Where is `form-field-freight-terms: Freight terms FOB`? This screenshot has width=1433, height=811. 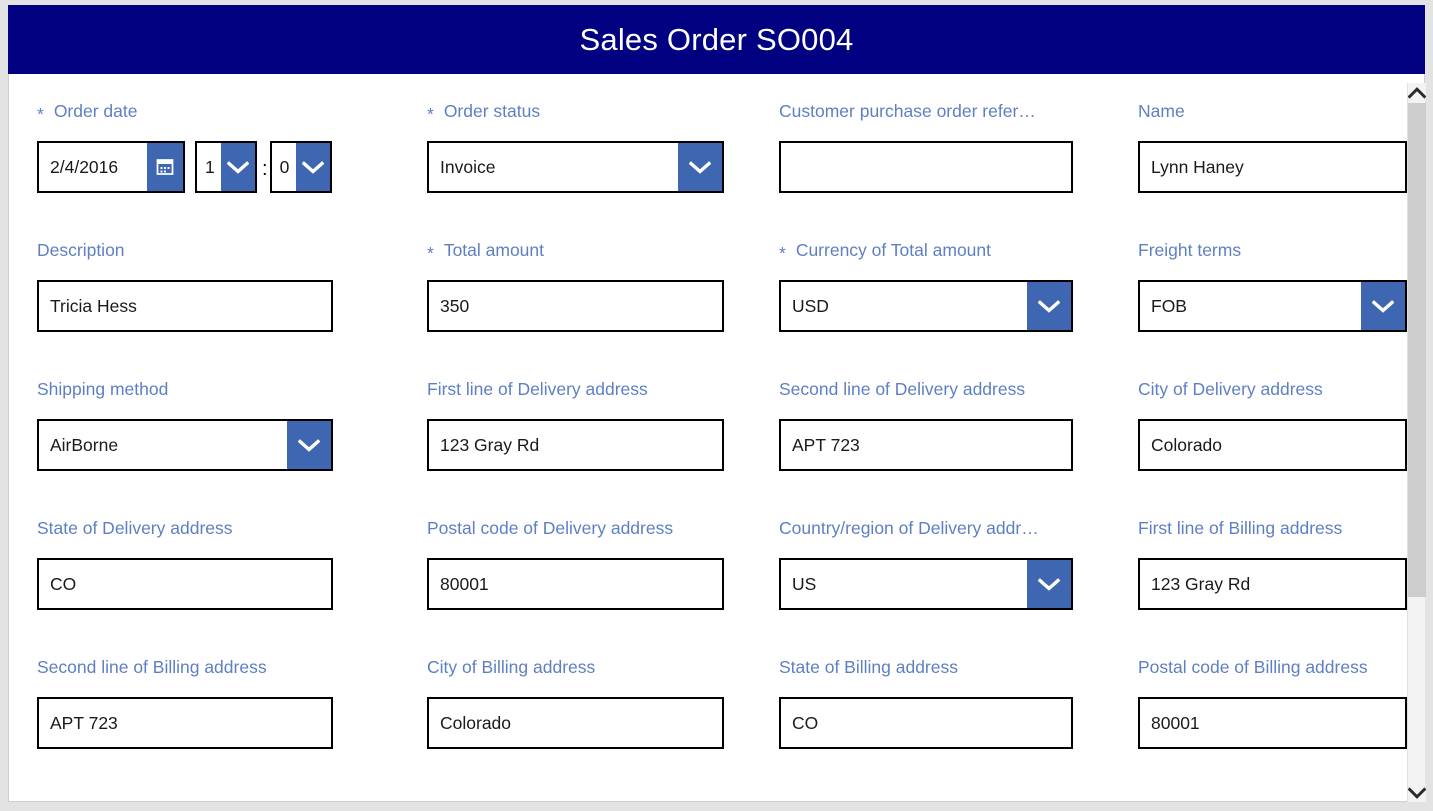 form-field-freight-terms: Freight terms FOB is located at coordinates (1259, 282).